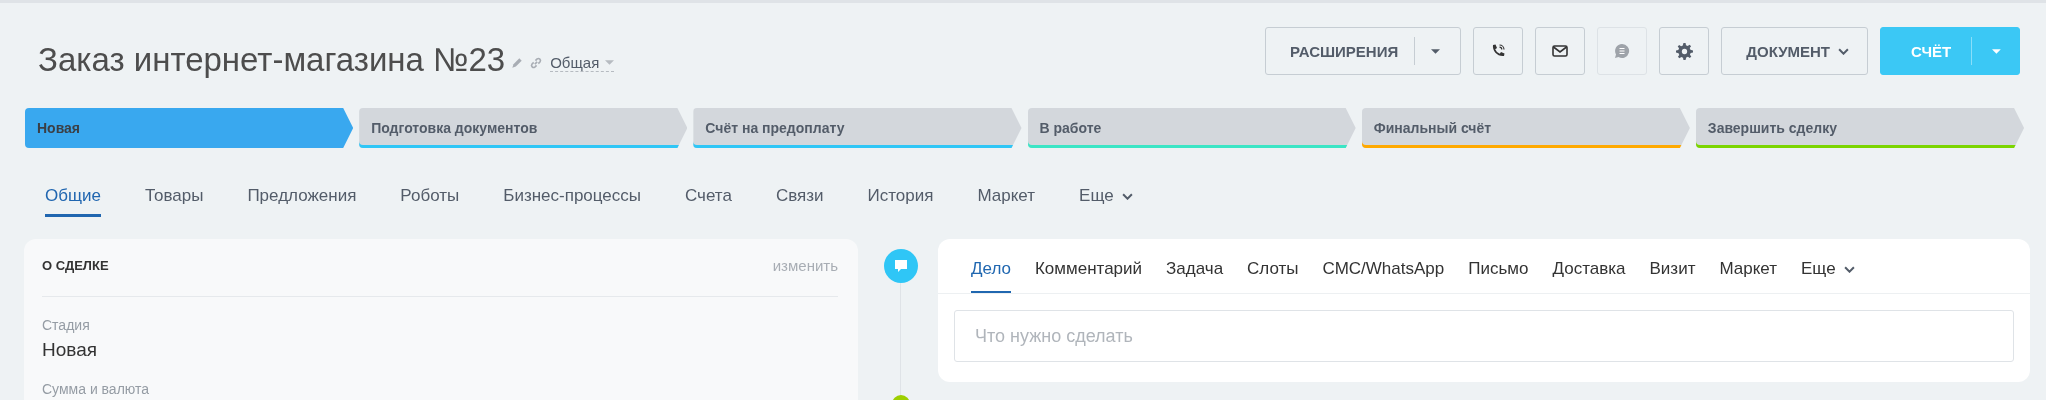  I want to click on activity-tab: Письмо, so click(1498, 276).